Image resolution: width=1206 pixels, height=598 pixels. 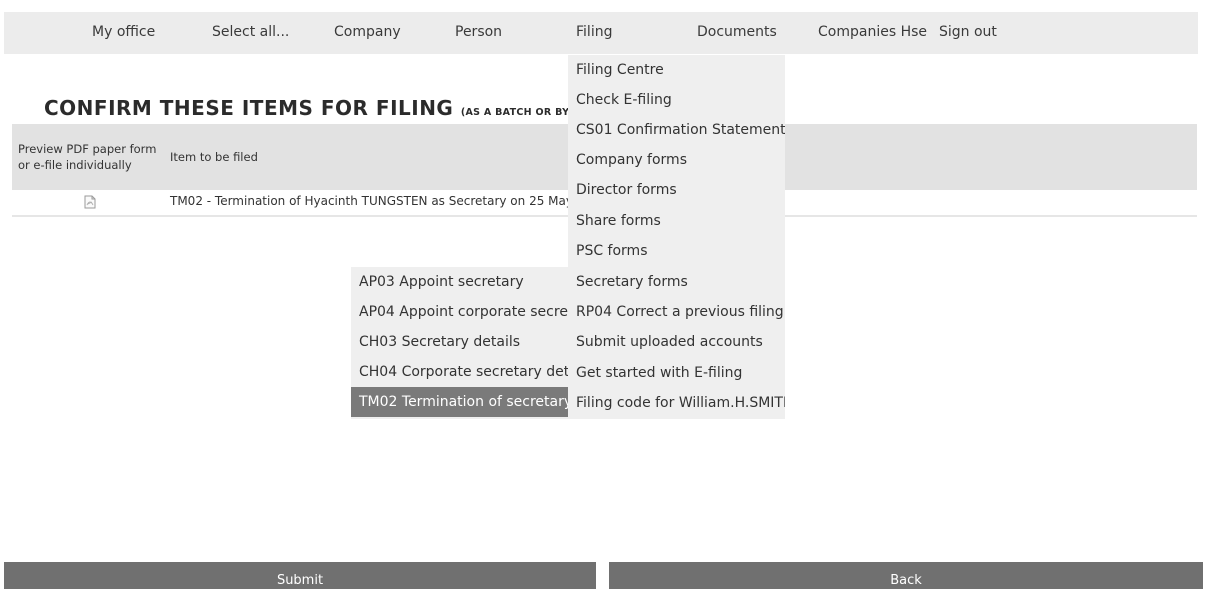 I want to click on nav-company: Company, so click(x=367, y=33).